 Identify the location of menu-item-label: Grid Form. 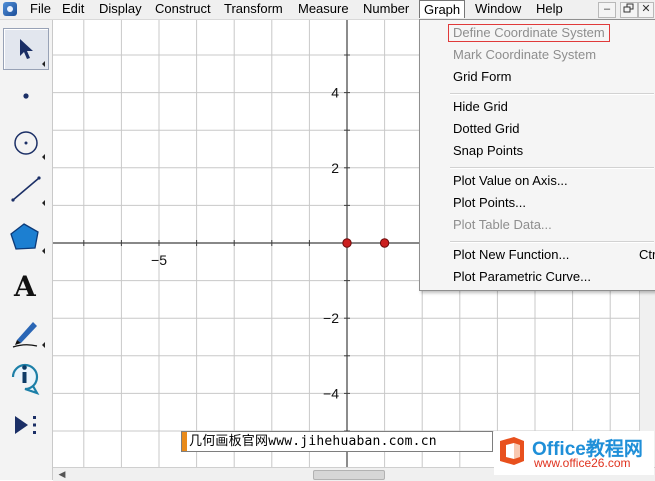
(482, 76).